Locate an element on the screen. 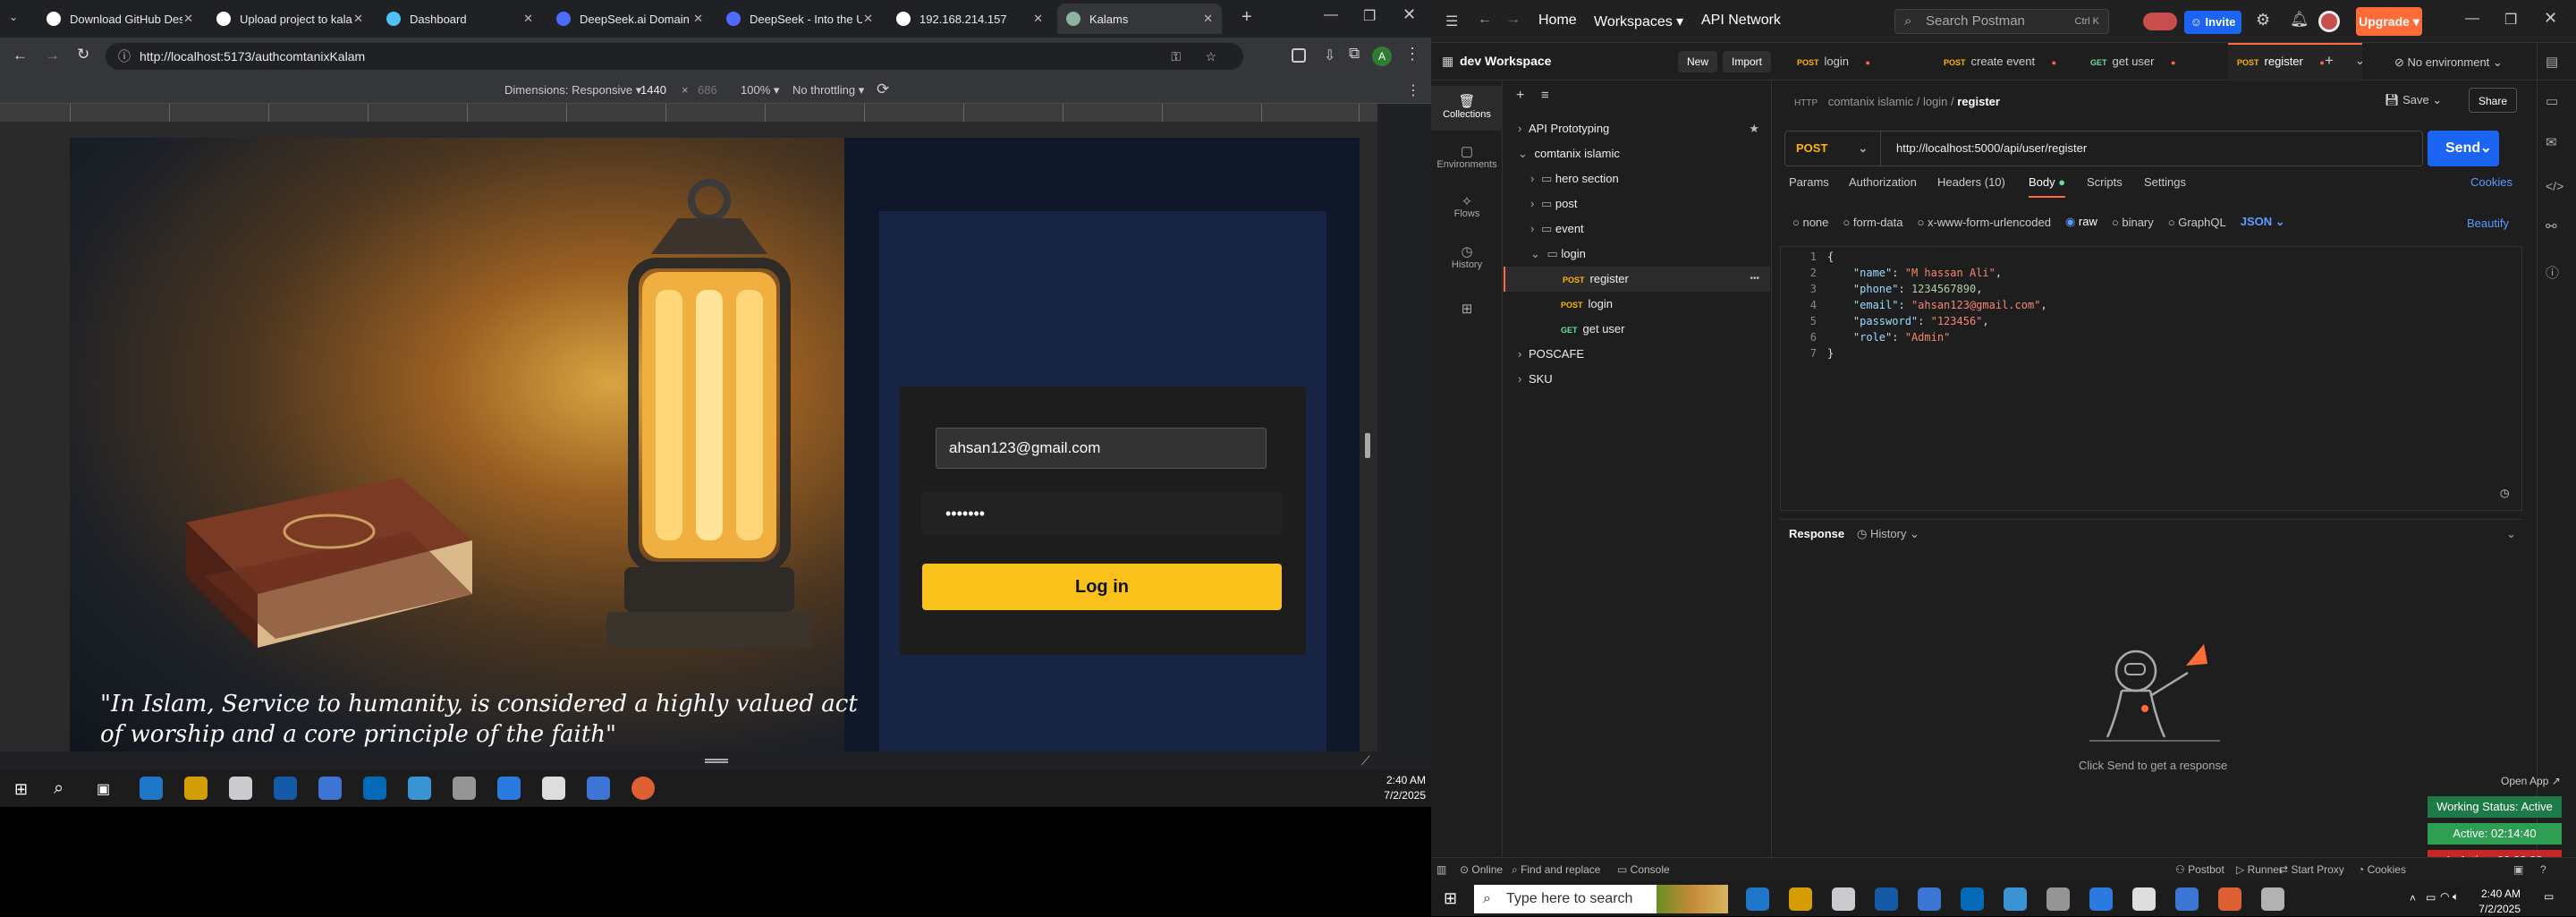  tree-item: GET get user is located at coordinates (1637, 329).